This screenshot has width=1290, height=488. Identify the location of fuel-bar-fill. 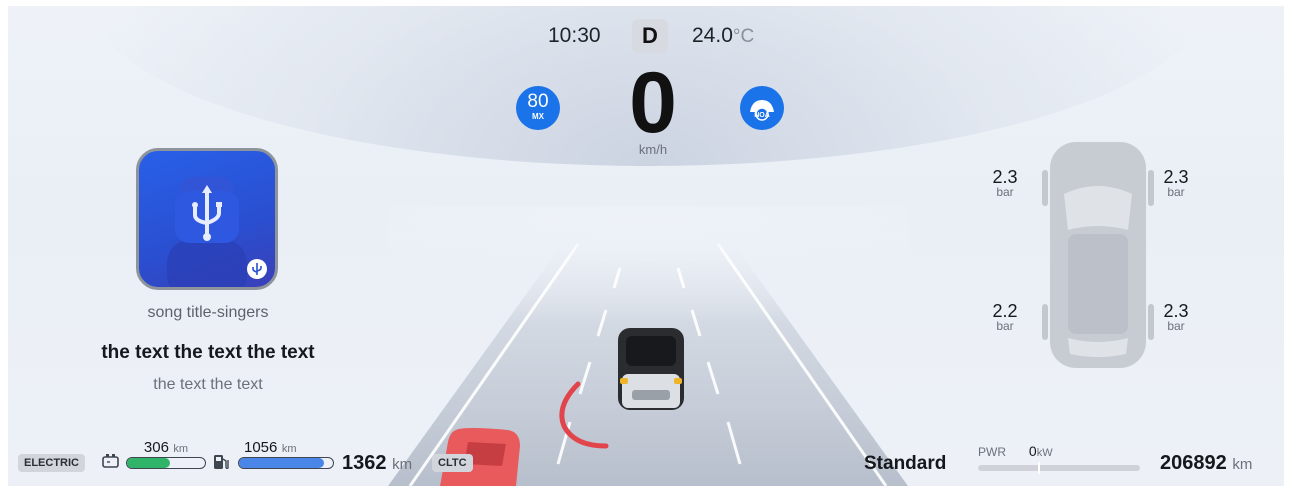
(281, 463).